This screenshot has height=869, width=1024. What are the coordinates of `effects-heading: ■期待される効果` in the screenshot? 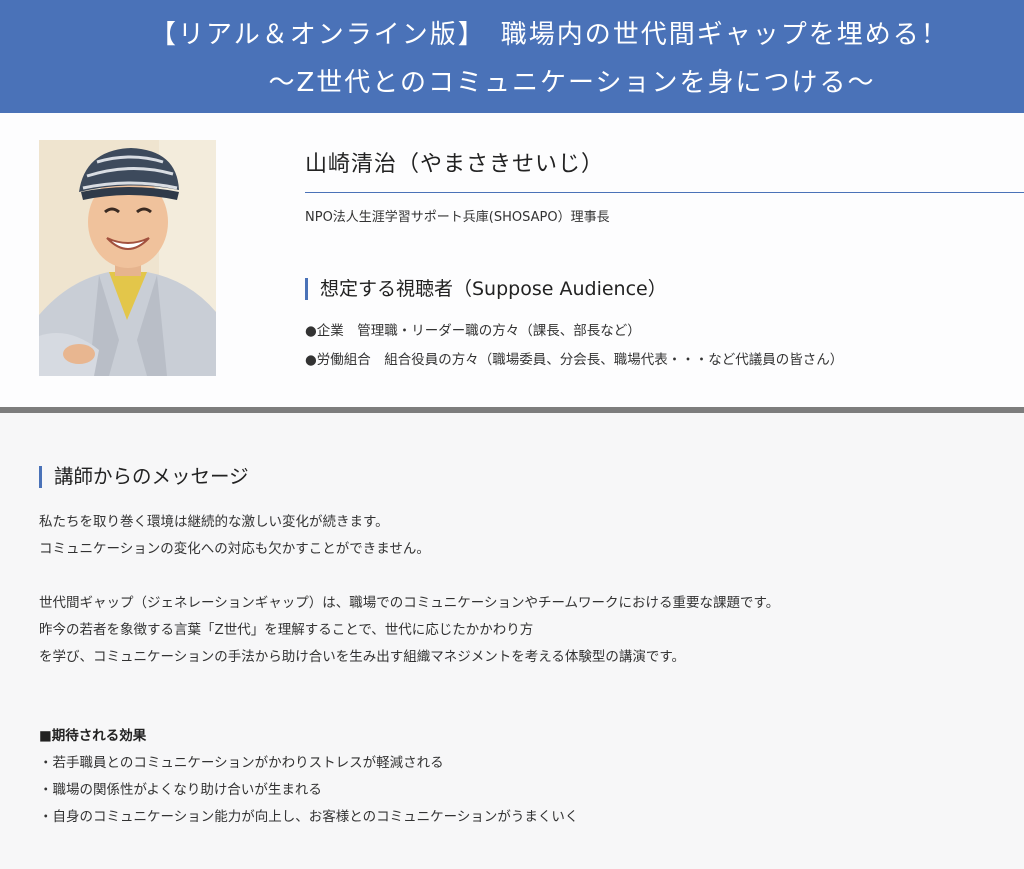 It's located at (93, 736).